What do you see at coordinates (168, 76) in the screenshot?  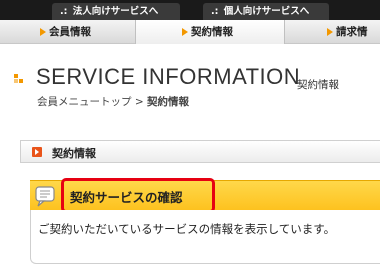 I see `page-title: SERVICE INFORMATION` at bounding box center [168, 76].